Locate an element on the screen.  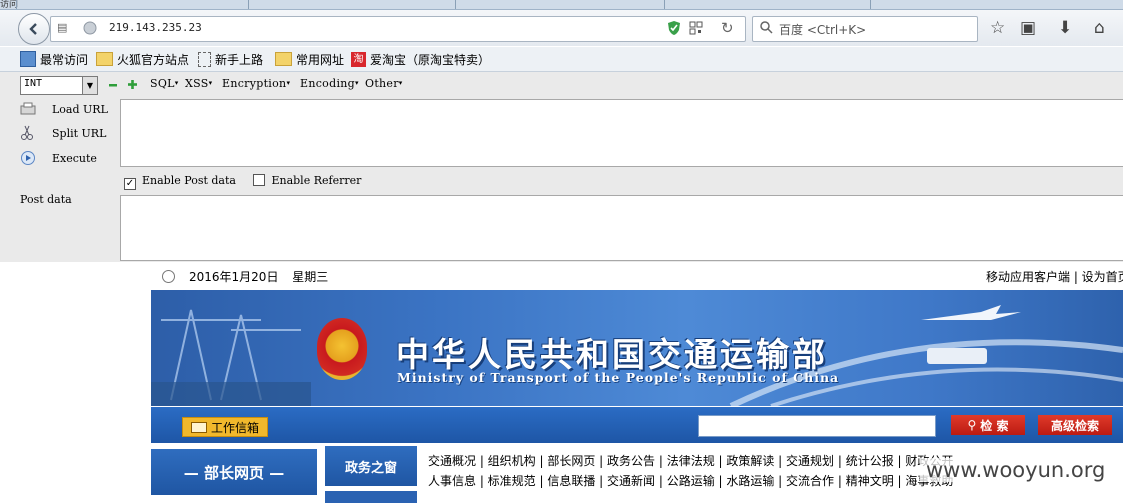
search-button: ⚲ 检 索 is located at coordinates (988, 425).